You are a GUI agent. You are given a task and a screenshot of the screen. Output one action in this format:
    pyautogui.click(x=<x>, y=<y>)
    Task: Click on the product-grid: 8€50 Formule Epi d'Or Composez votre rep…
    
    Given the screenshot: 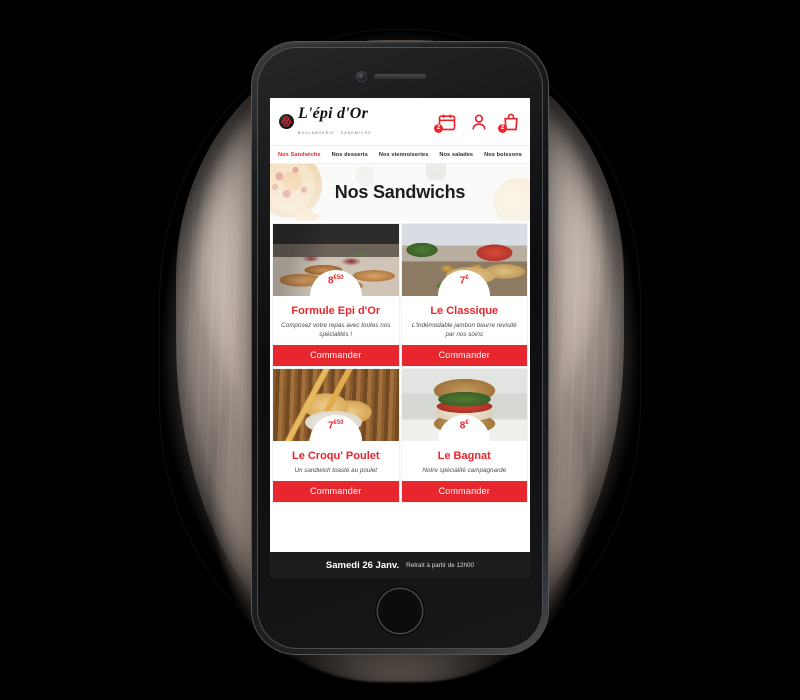 What is the action you would take?
    pyautogui.click(x=400, y=363)
    